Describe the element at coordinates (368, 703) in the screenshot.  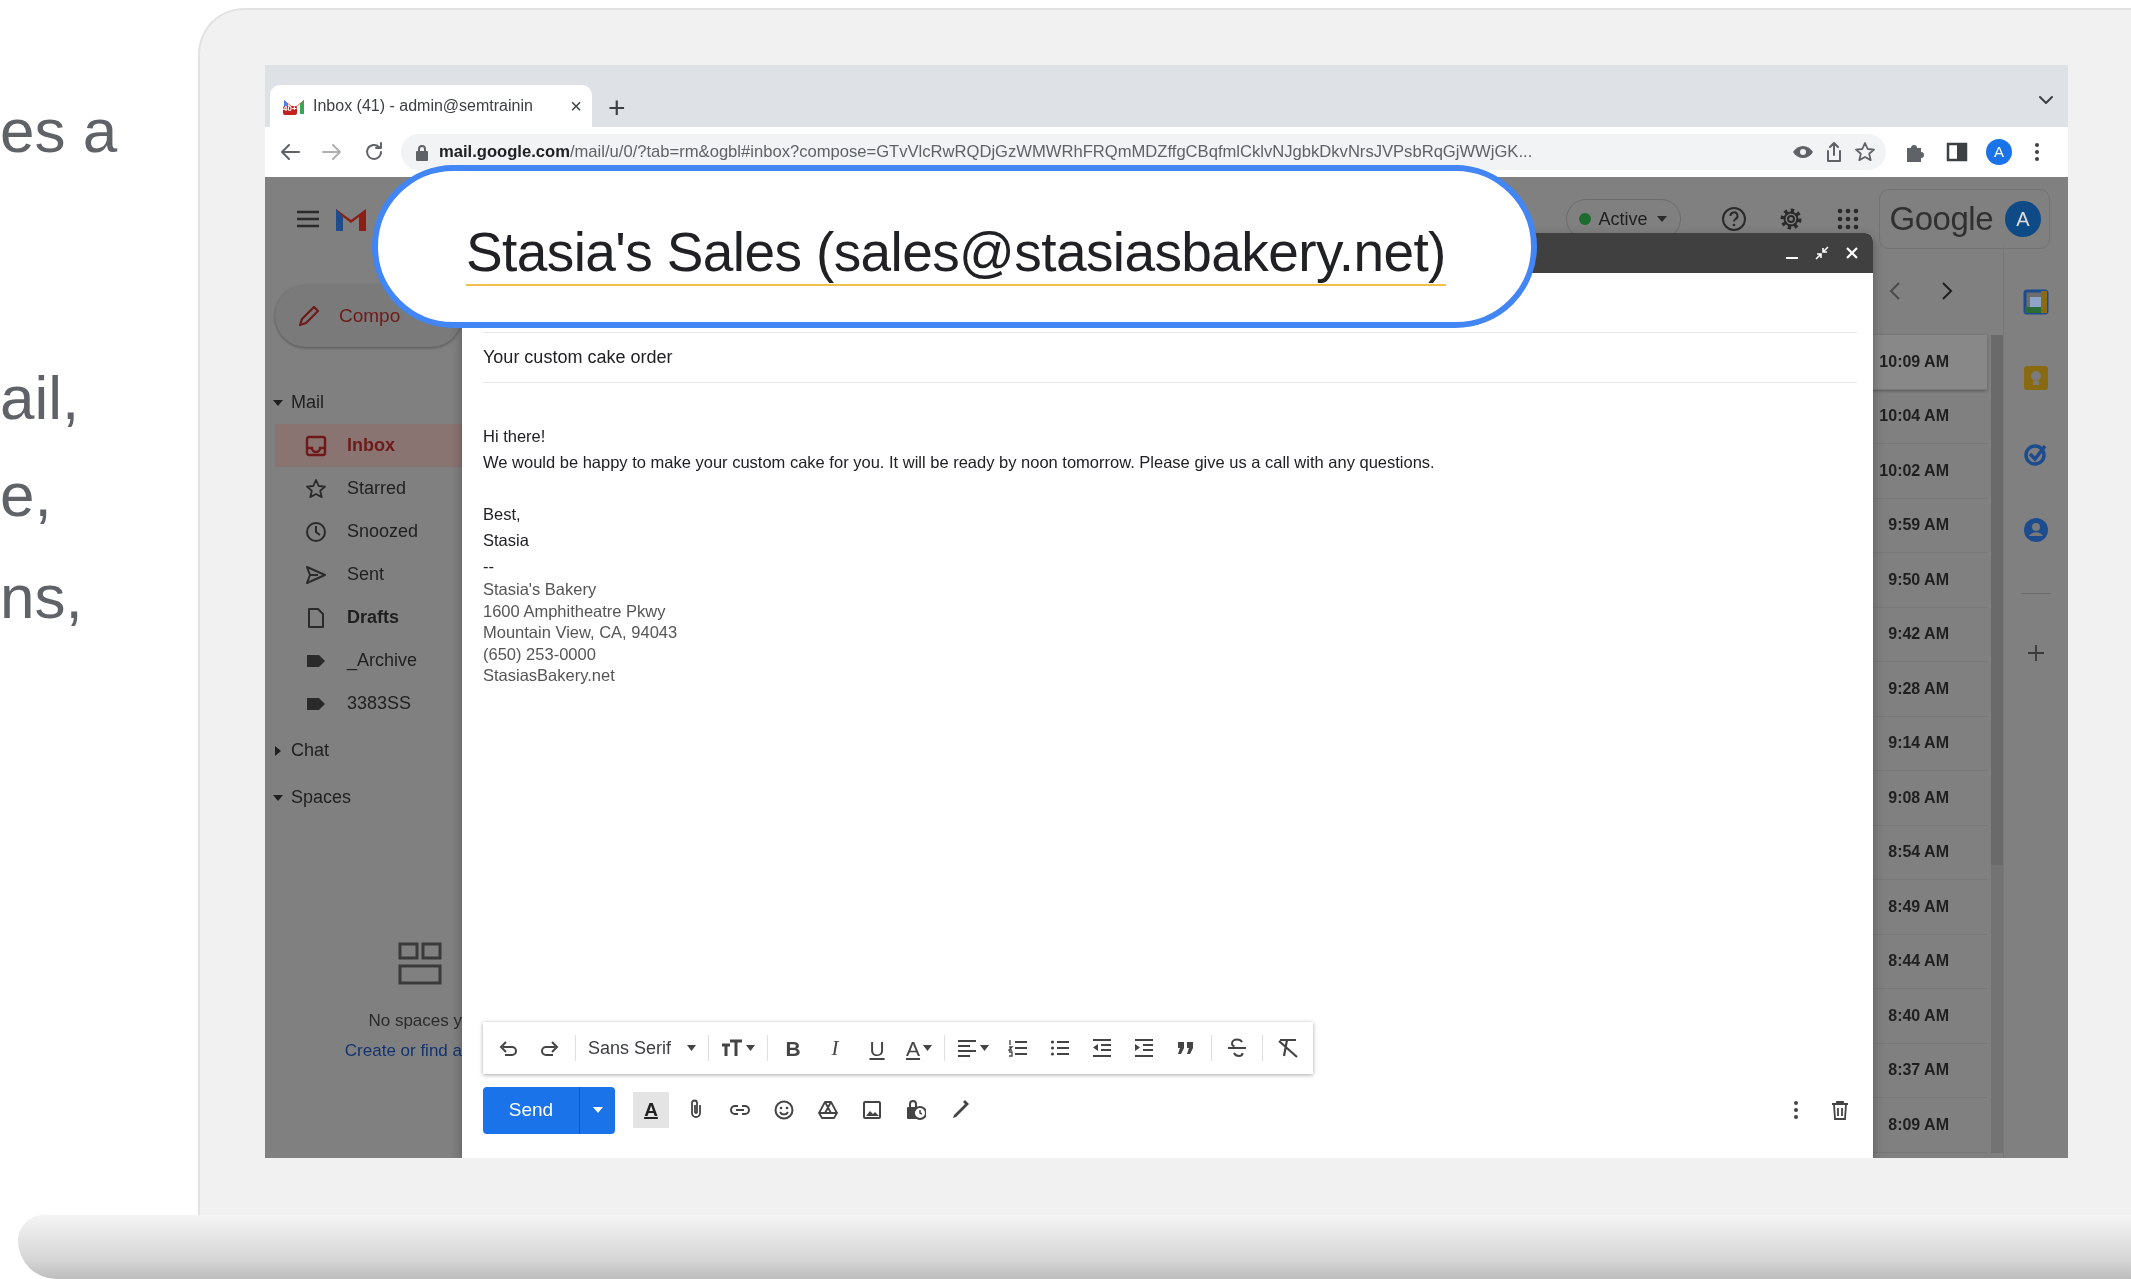
I see `sidebar-item: 3383SS` at that location.